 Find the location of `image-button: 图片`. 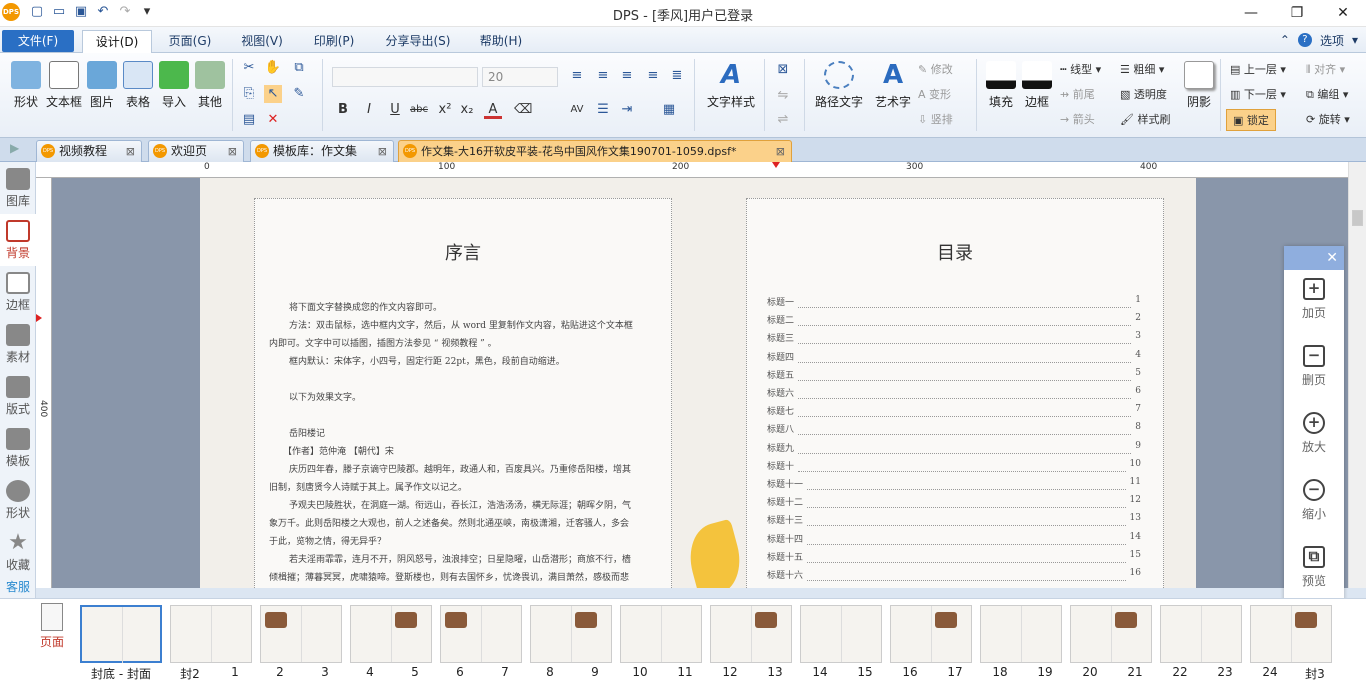

image-button: 图片 is located at coordinates (102, 85).